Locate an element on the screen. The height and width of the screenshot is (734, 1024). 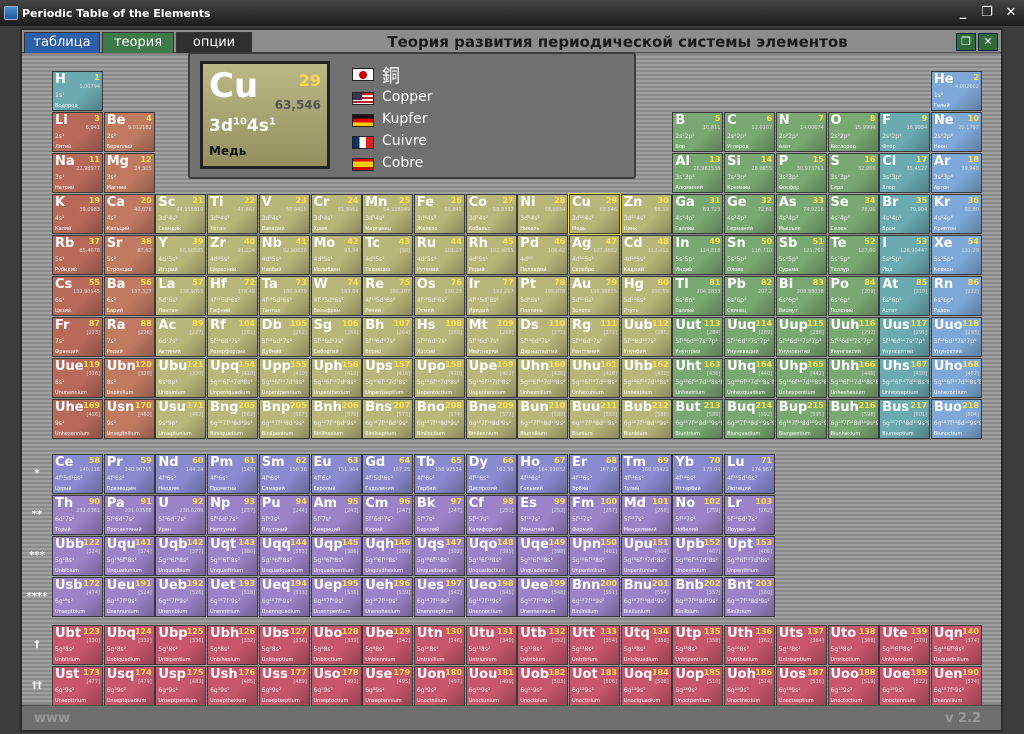
element-cell-ubq: Ubq 124 [332] 5g⁴8s² Unbiquadium is located at coordinates (129, 645).